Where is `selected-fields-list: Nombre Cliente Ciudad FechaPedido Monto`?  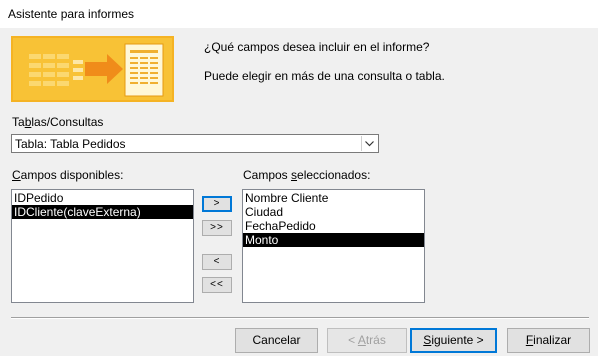 selected-fields-list: Nombre Cliente Ciudad FechaPedido Monto is located at coordinates (333, 246).